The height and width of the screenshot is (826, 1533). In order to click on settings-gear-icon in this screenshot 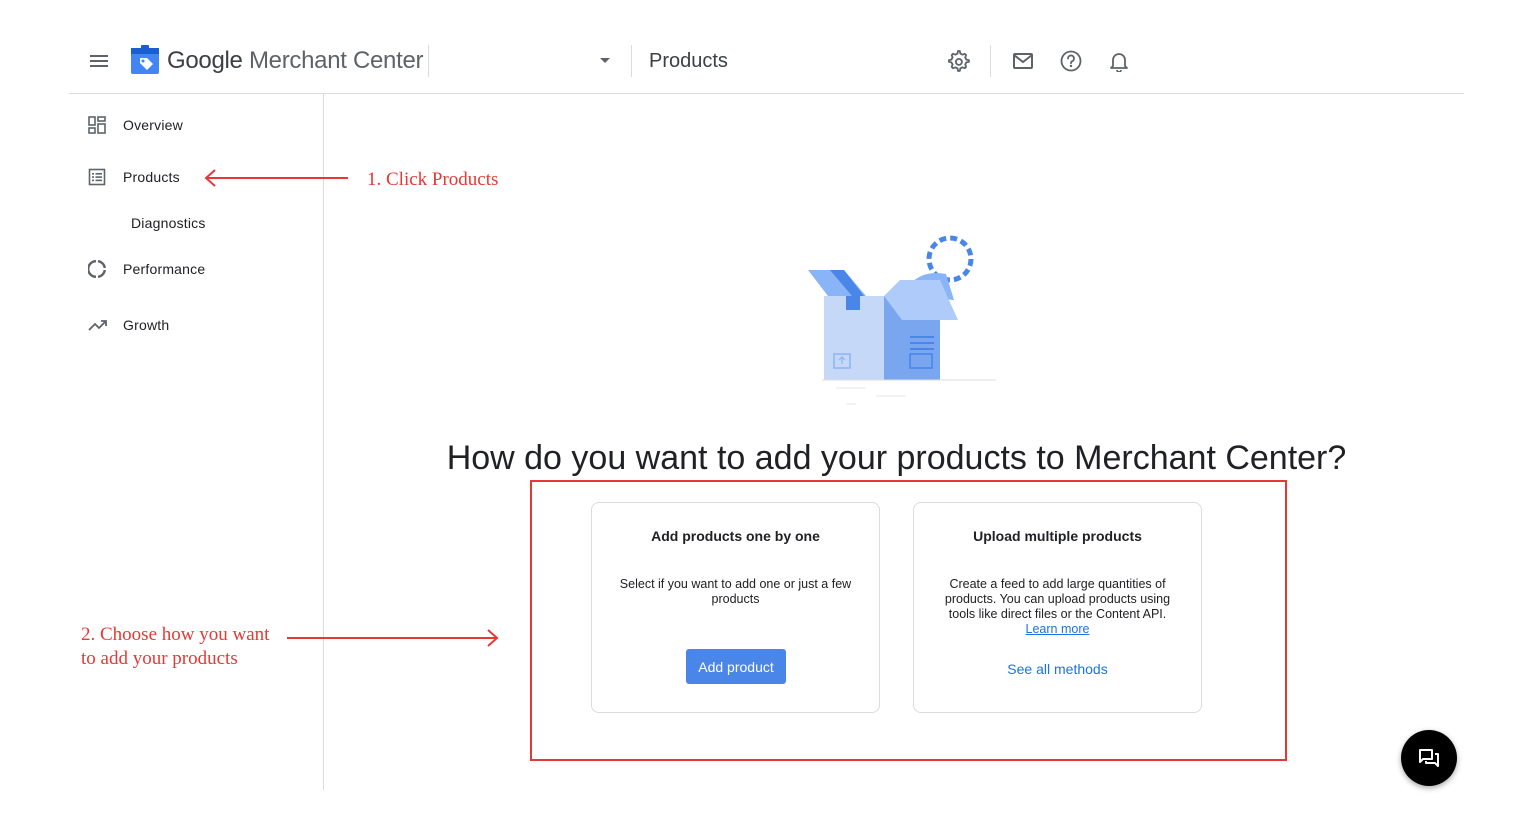, I will do `click(958, 61)`.